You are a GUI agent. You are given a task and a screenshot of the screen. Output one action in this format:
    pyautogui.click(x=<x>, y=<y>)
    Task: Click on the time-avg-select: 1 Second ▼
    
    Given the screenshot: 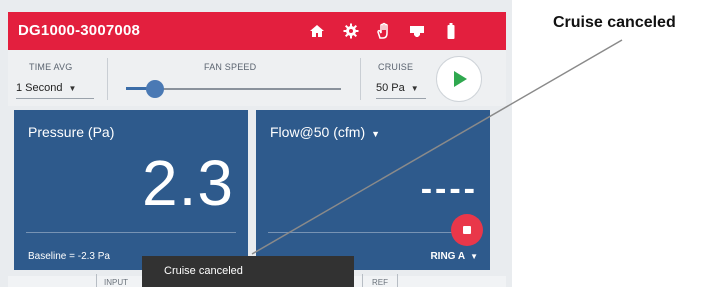 What is the action you would take?
    pyautogui.click(x=46, y=88)
    